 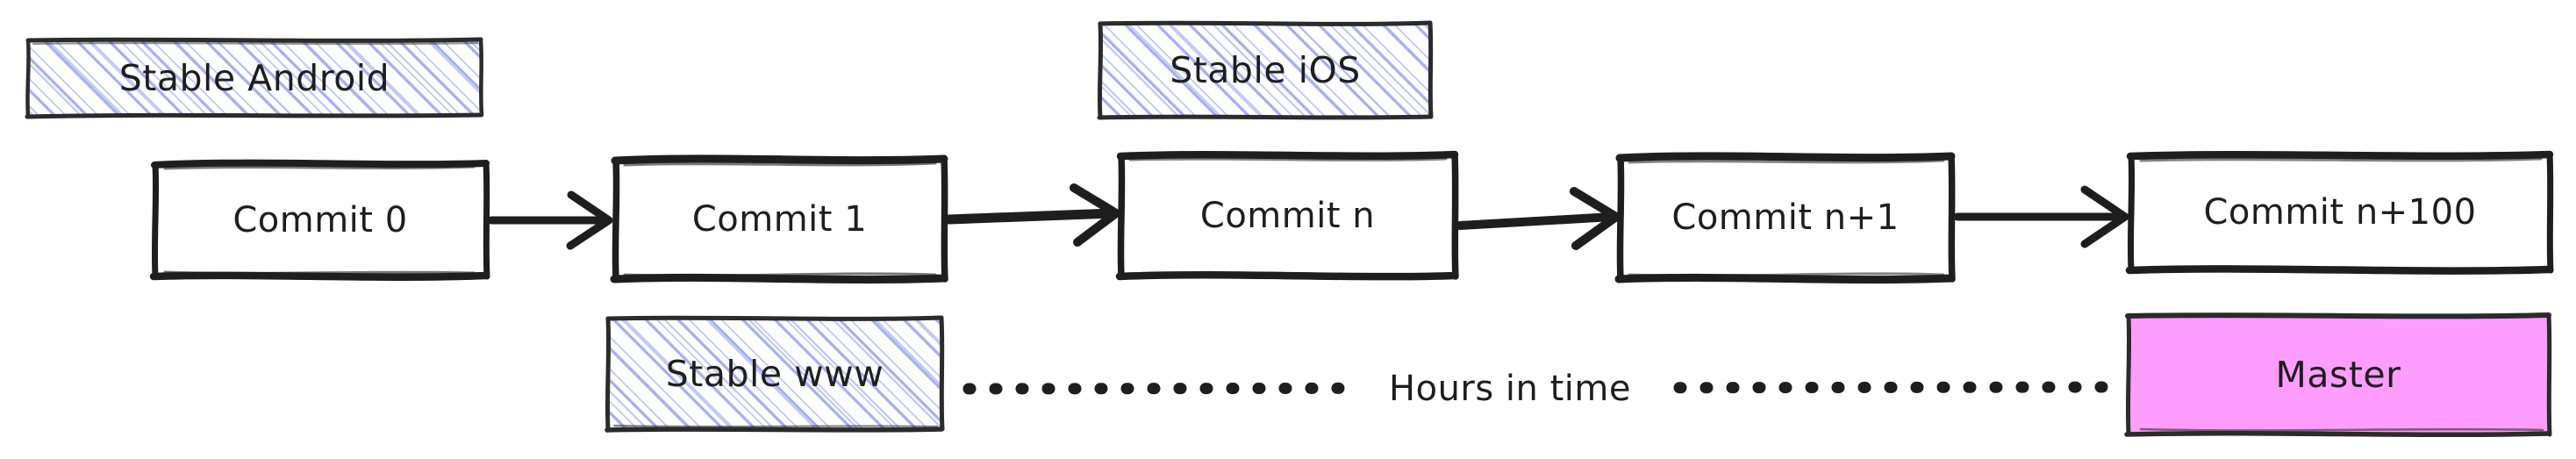 I want to click on branch-tag-stable-android, so click(x=254, y=78).